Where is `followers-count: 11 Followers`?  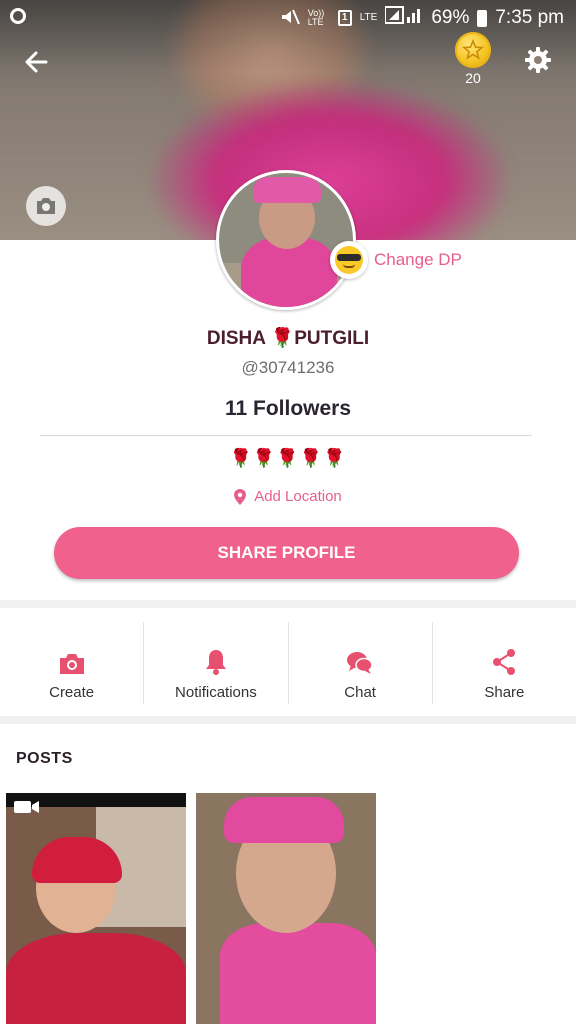
followers-count: 11 Followers is located at coordinates (288, 409).